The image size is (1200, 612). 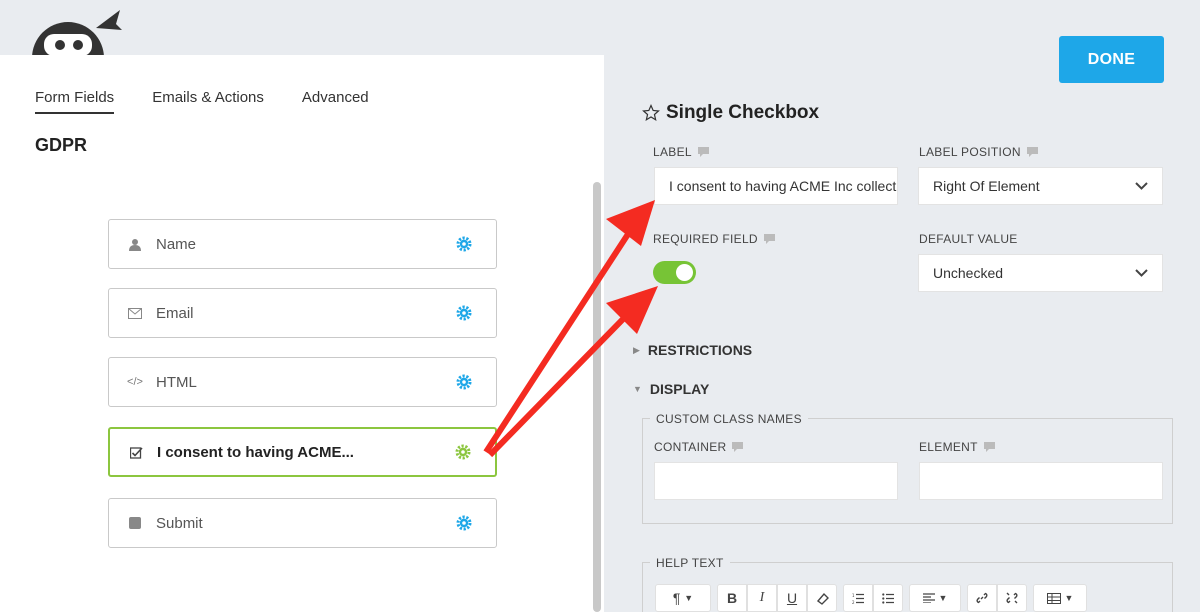 What do you see at coordinates (651, 113) in the screenshot?
I see `star-icon` at bounding box center [651, 113].